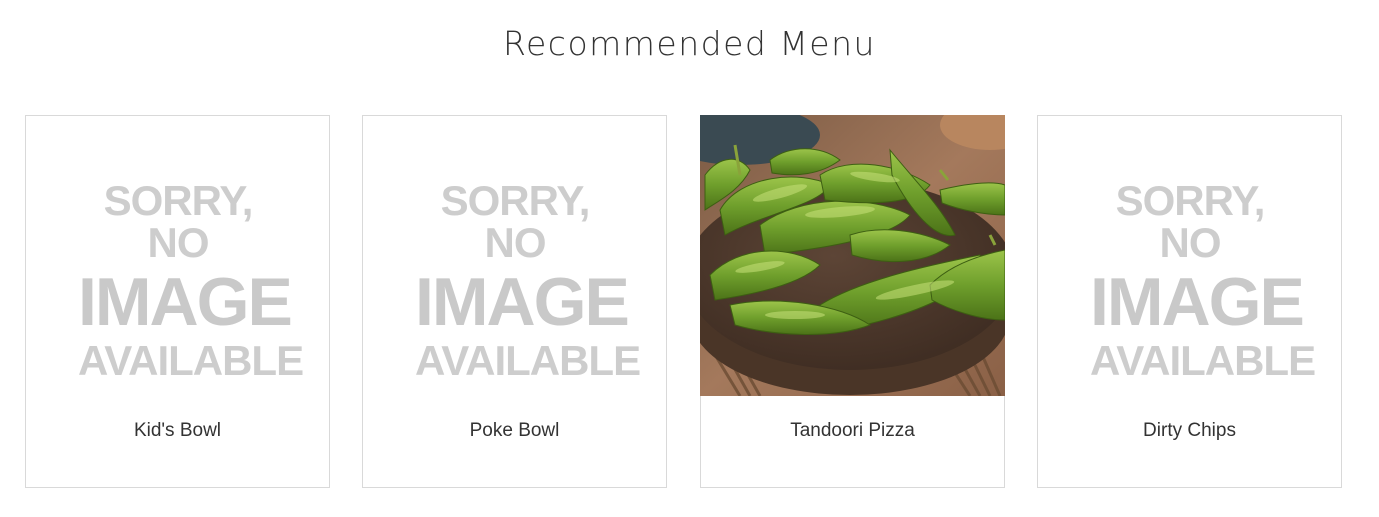 Image resolution: width=1379 pixels, height=517 pixels. What do you see at coordinates (177, 431) in the screenshot?
I see `menu-item-name: Kid's Bowl` at bounding box center [177, 431].